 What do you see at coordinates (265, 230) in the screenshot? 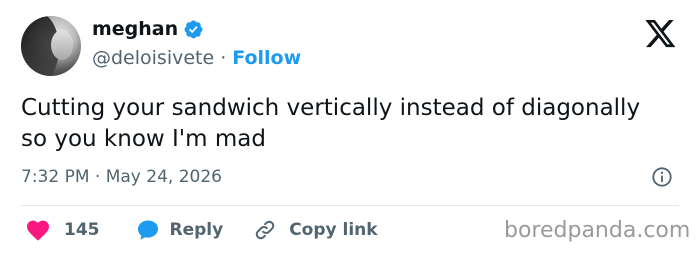
I see `link-icon` at bounding box center [265, 230].